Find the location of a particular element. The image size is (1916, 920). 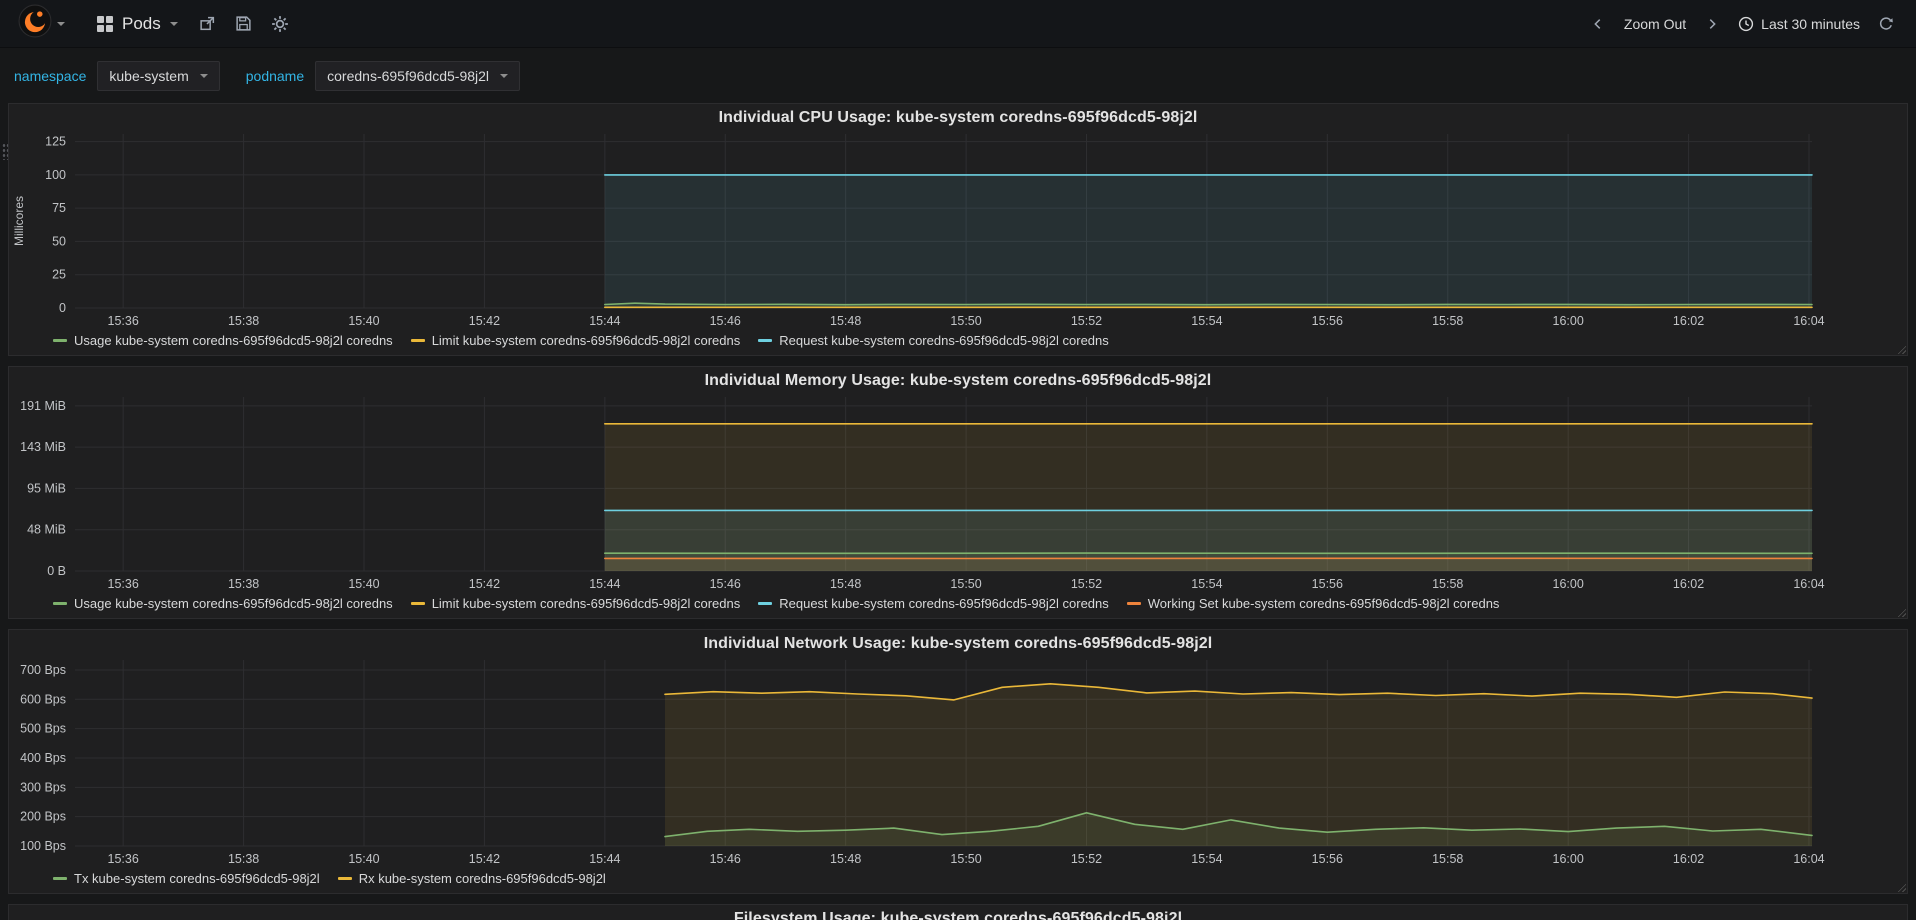

chevron-left-icon is located at coordinates (1597, 23).